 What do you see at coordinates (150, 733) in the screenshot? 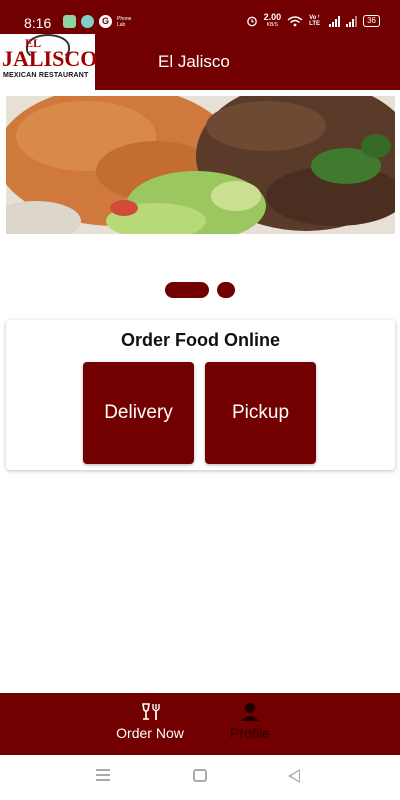
I see `nav-label-order-now: Order Now` at bounding box center [150, 733].